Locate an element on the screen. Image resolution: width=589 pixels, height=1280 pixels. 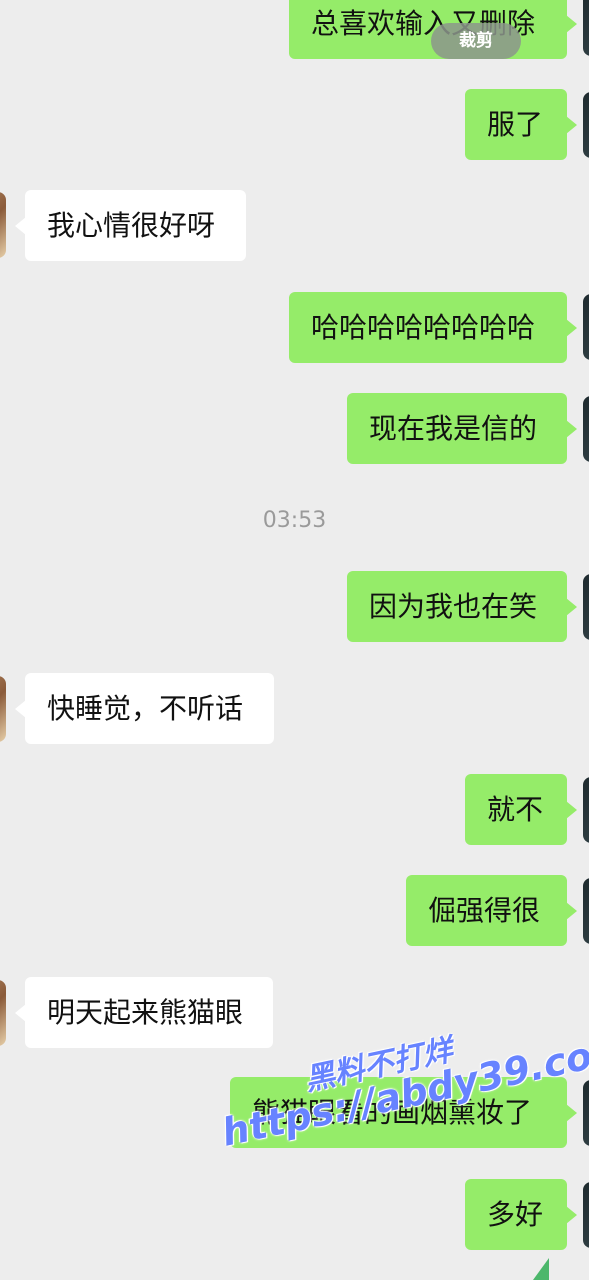
outgoing-message: 总喜欢输入又删除 is located at coordinates (433, 29).